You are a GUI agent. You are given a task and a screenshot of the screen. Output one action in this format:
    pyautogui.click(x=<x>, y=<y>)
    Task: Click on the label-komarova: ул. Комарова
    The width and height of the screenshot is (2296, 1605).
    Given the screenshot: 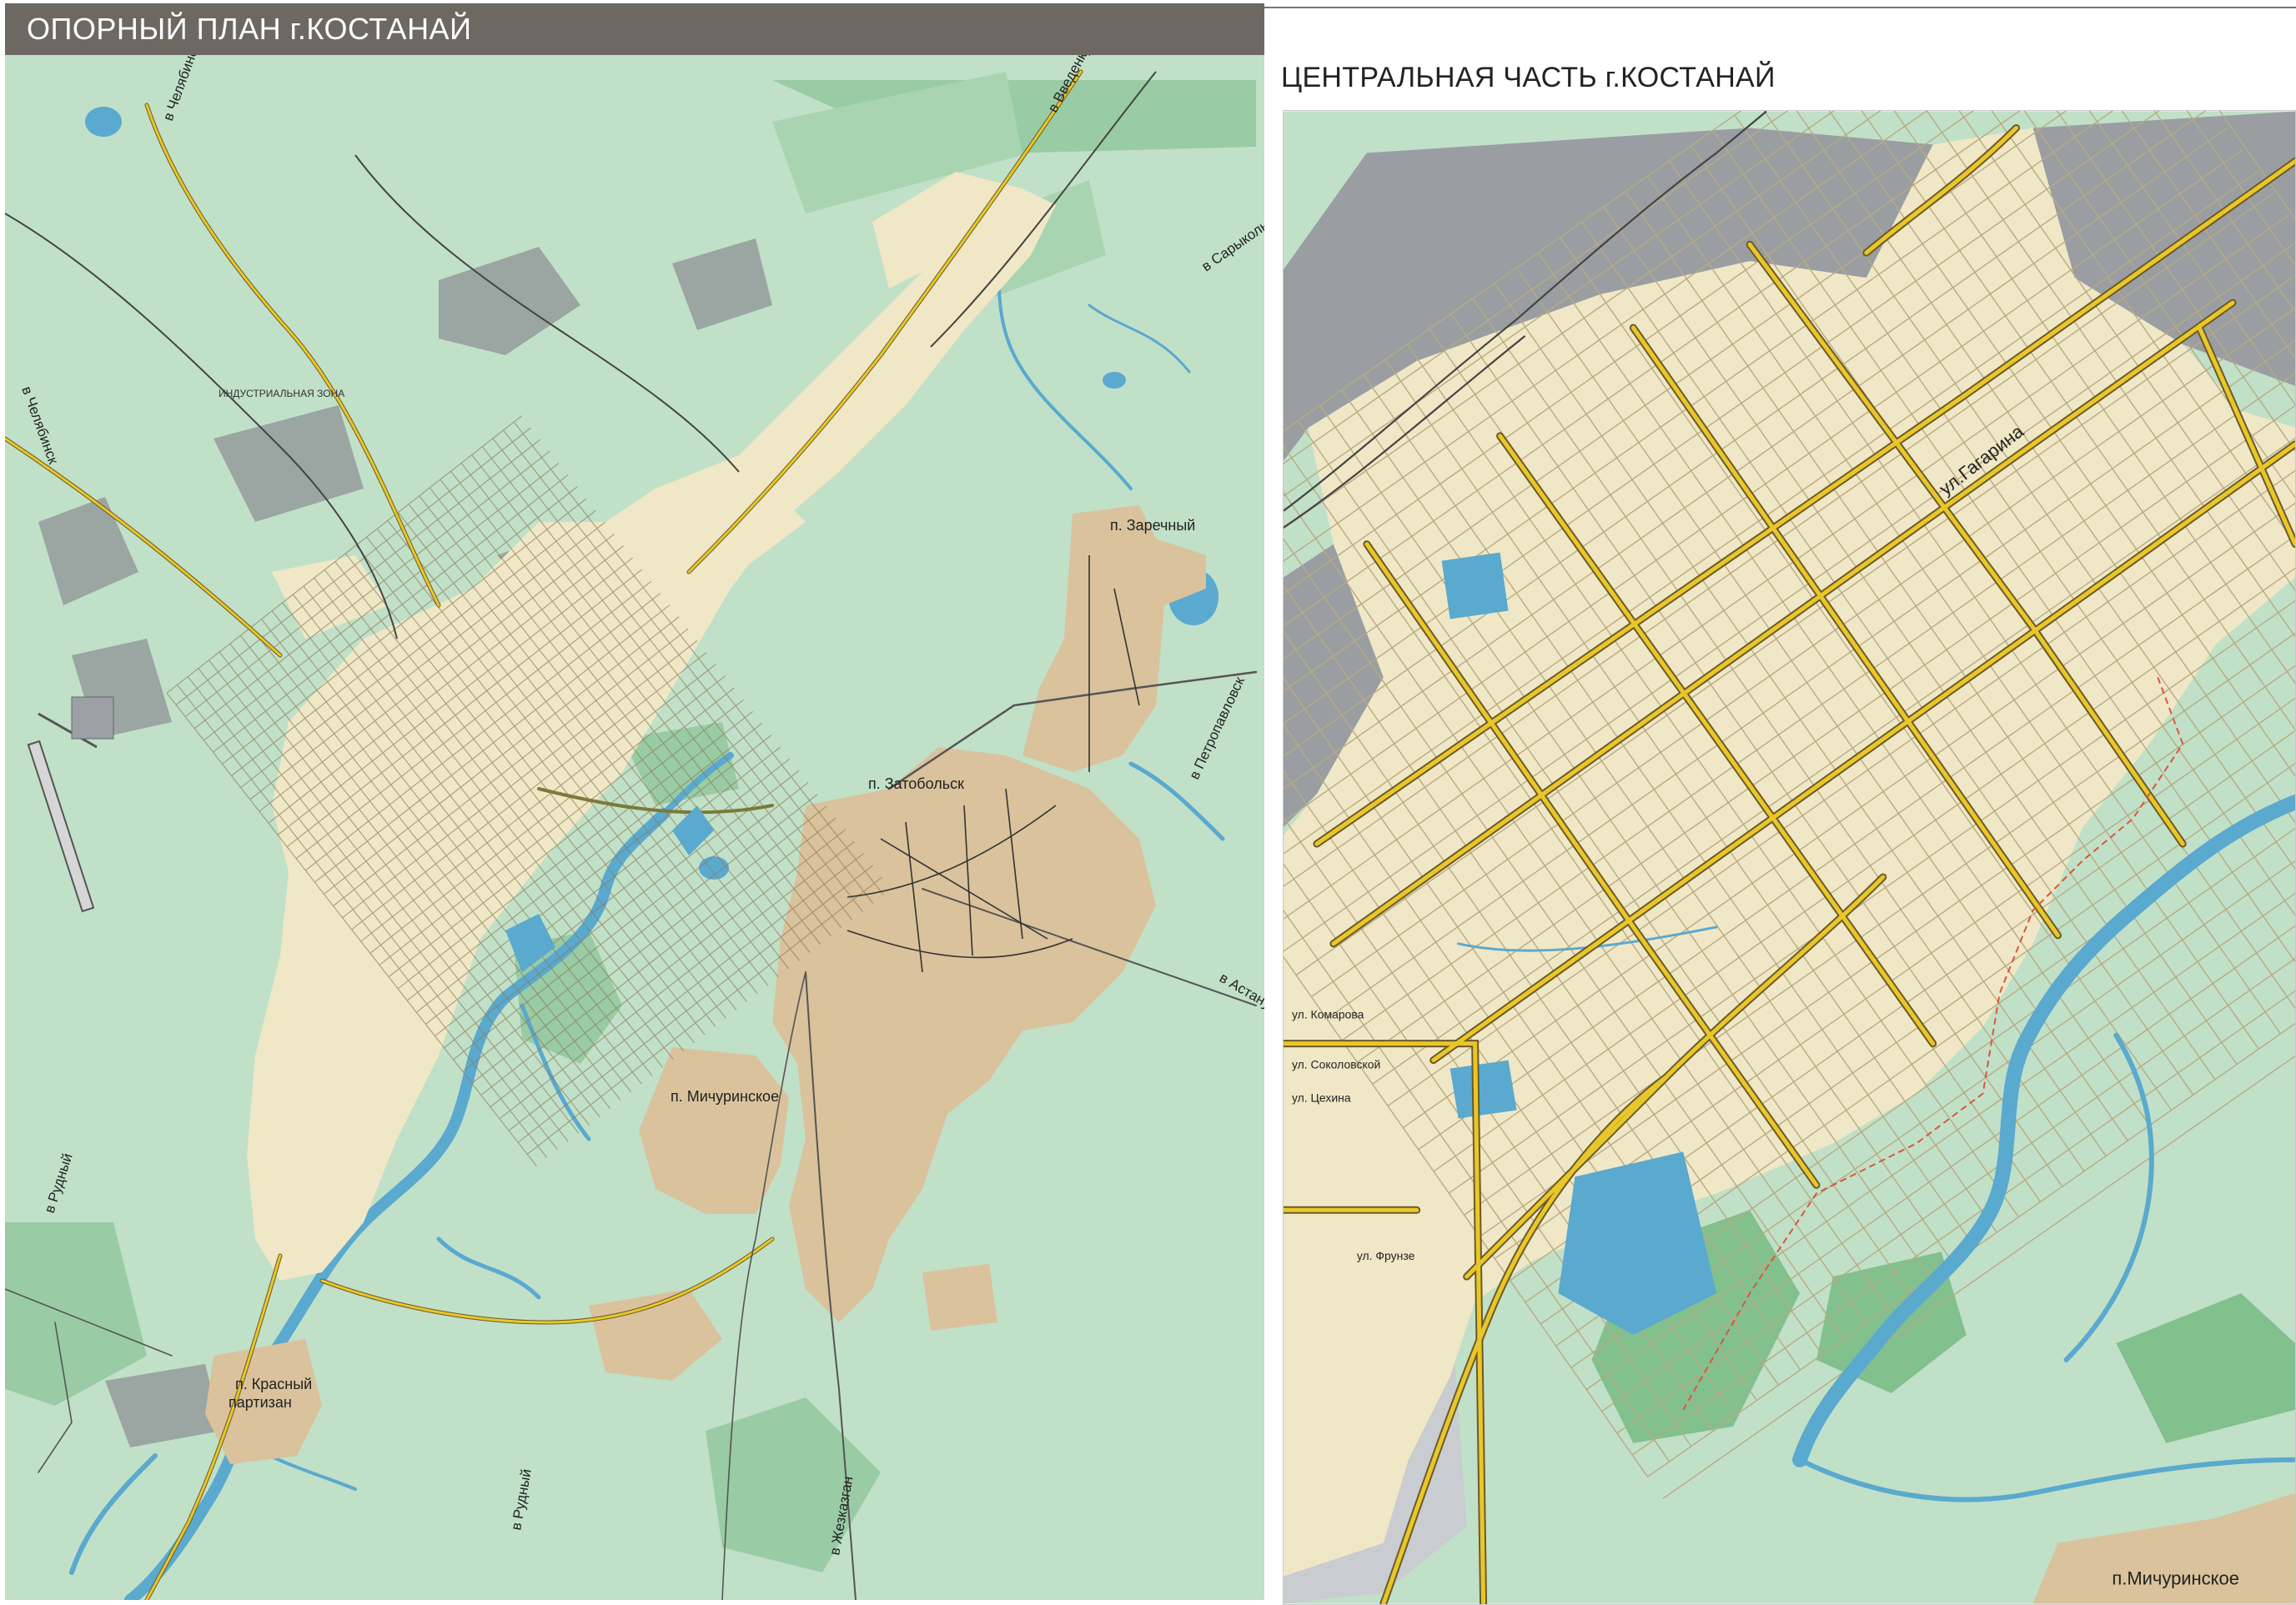 What is the action you would take?
    pyautogui.click(x=1328, y=1014)
    